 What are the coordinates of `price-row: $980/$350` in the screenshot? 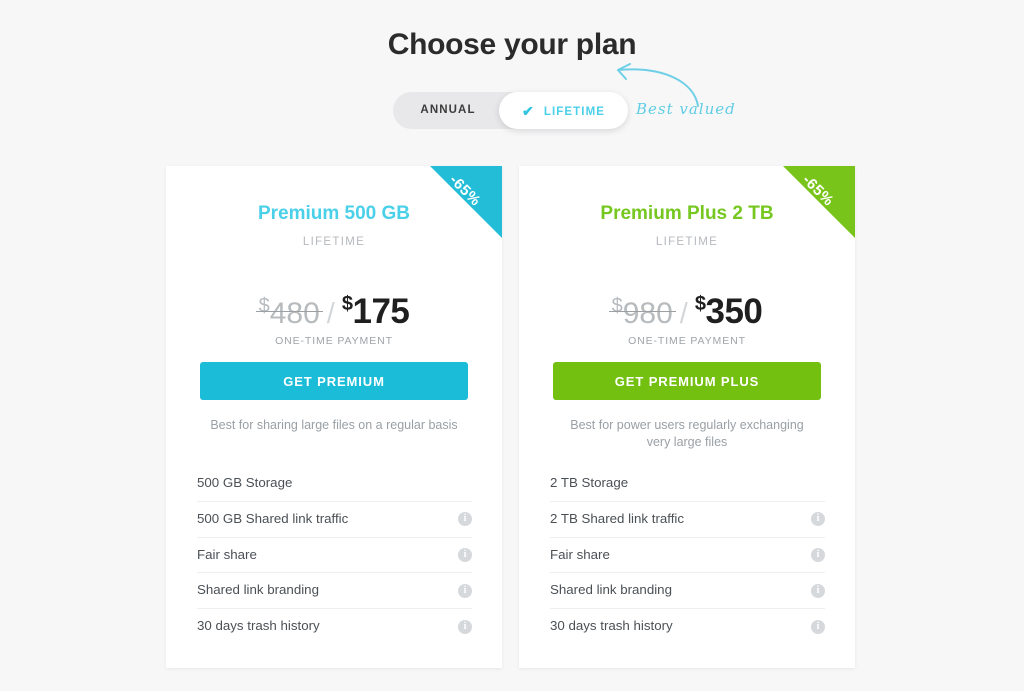 It's located at (687, 290).